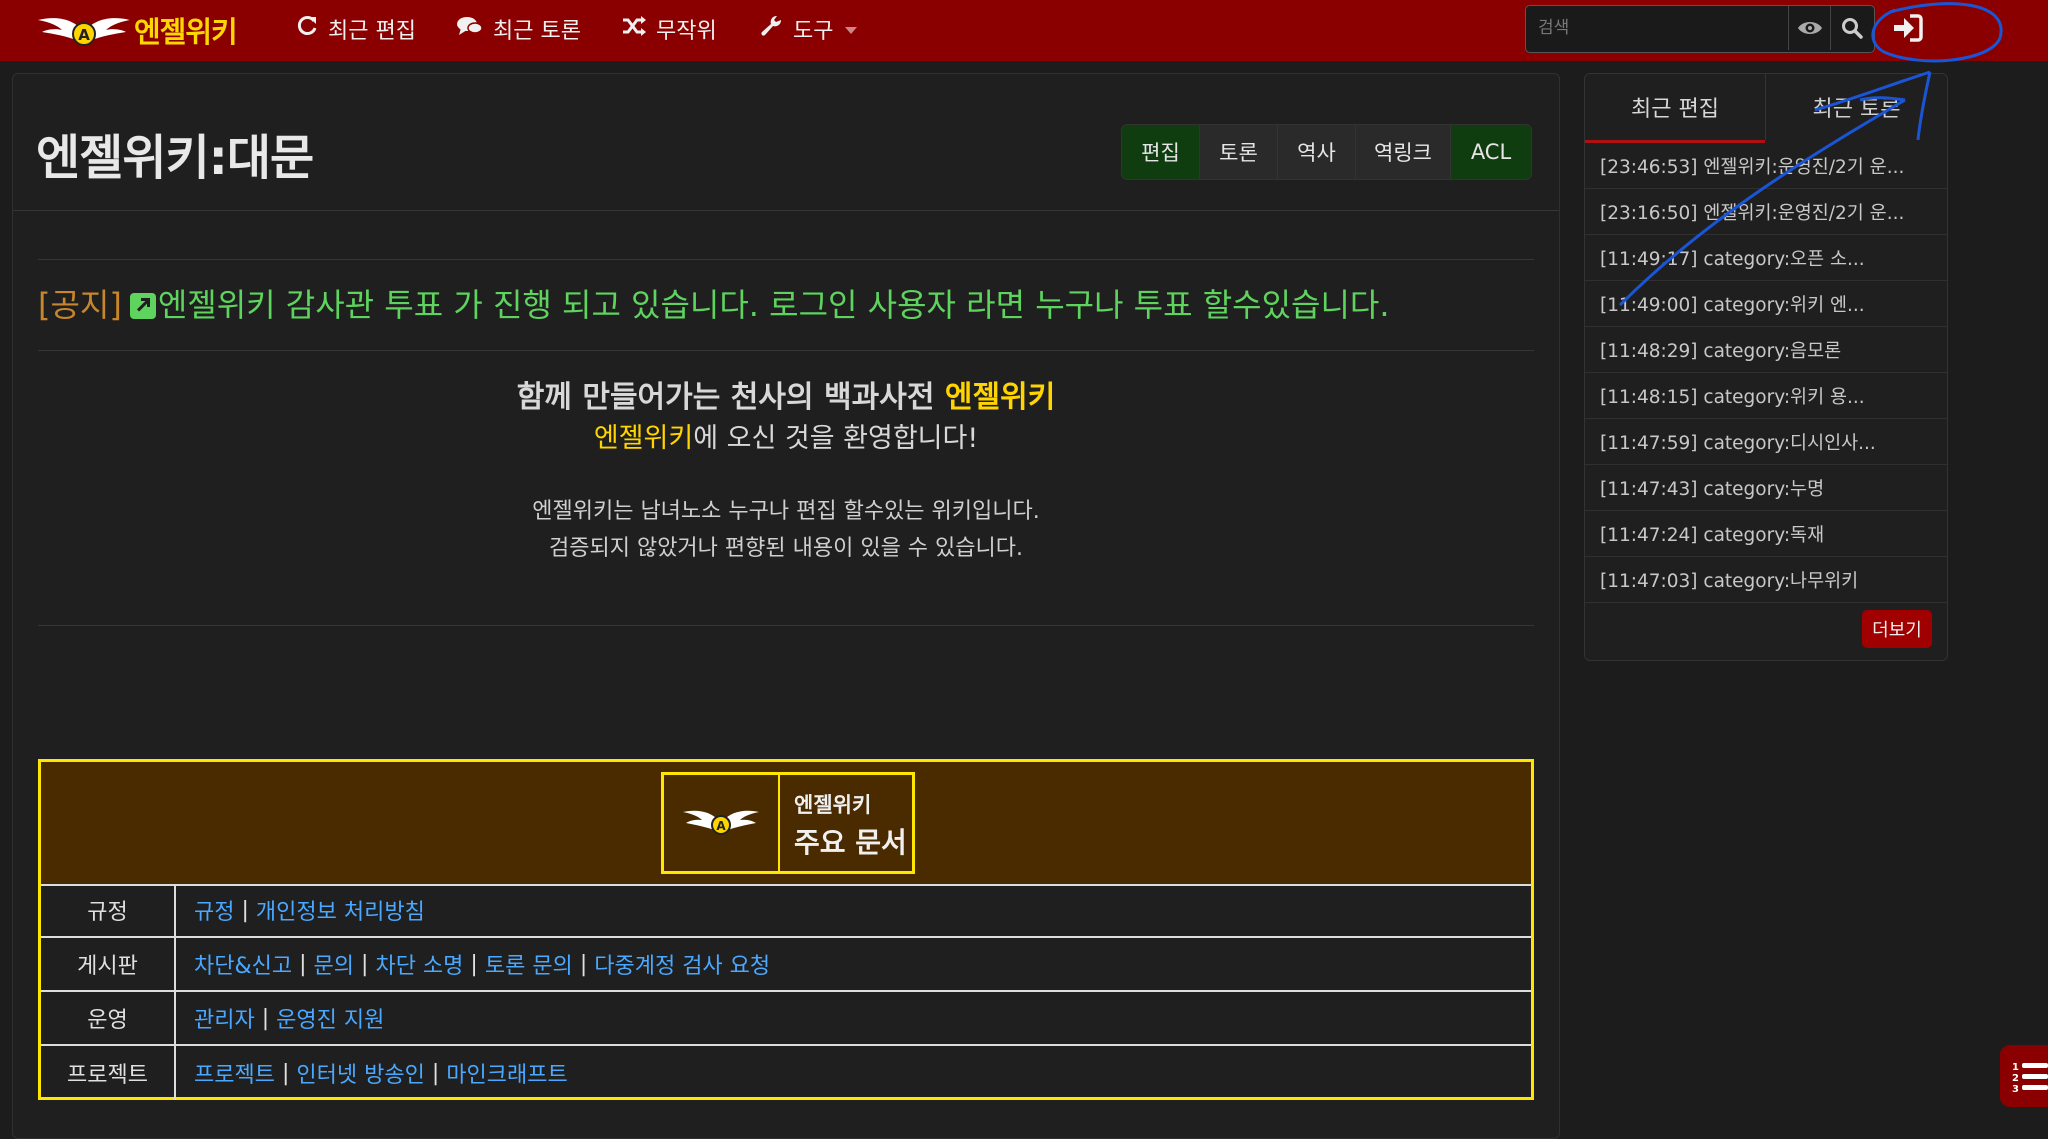  What do you see at coordinates (1766, 580) in the screenshot?
I see `recent-change-item: [11:47:03] category:나무위키` at bounding box center [1766, 580].